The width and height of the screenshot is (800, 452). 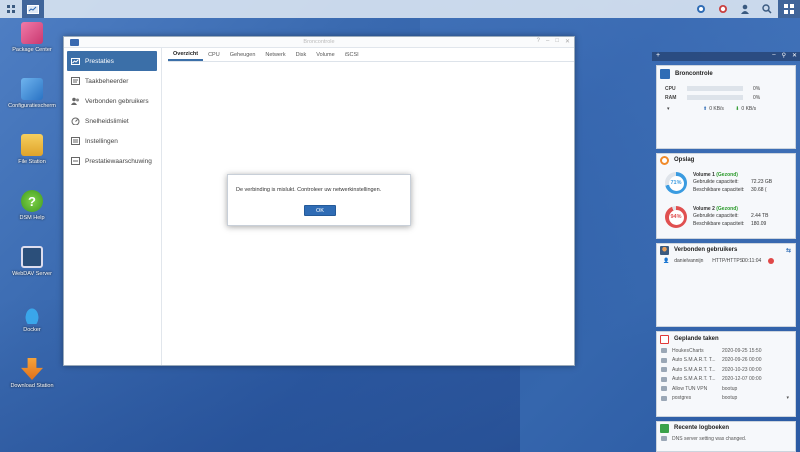 I want to click on tab-volume: Volume, so click(x=325, y=55).